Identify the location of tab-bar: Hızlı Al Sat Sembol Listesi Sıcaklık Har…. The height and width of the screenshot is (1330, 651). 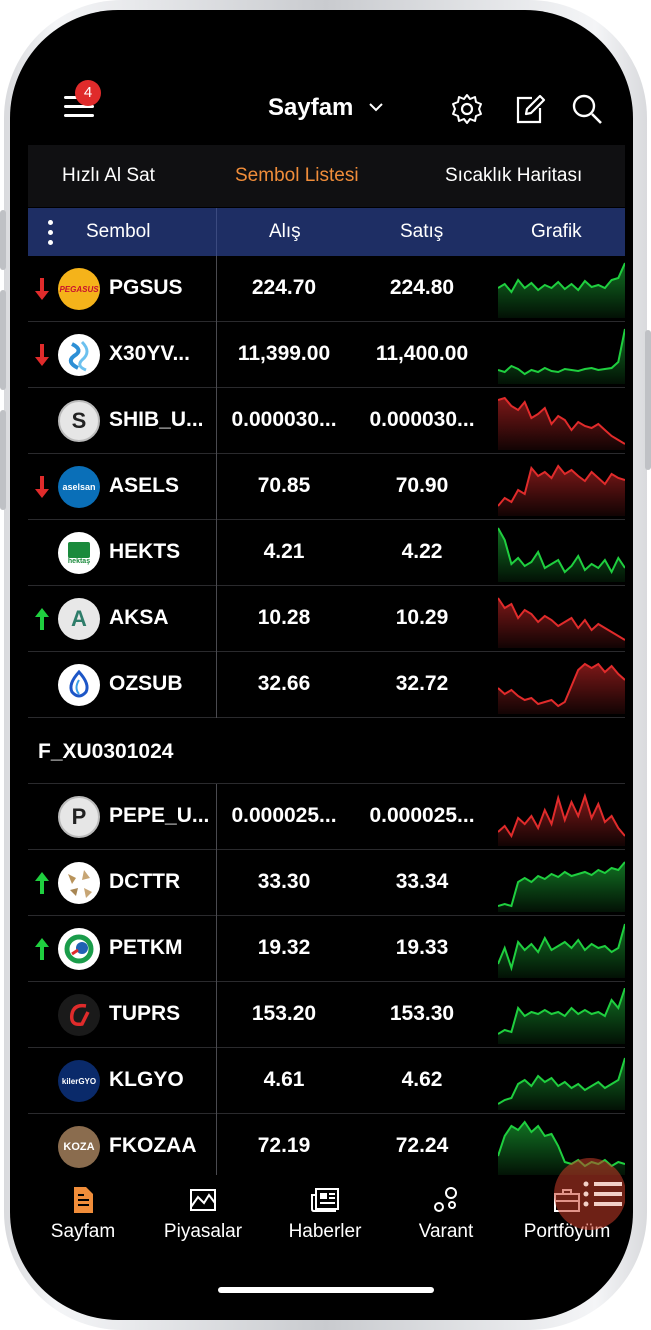
(326, 176).